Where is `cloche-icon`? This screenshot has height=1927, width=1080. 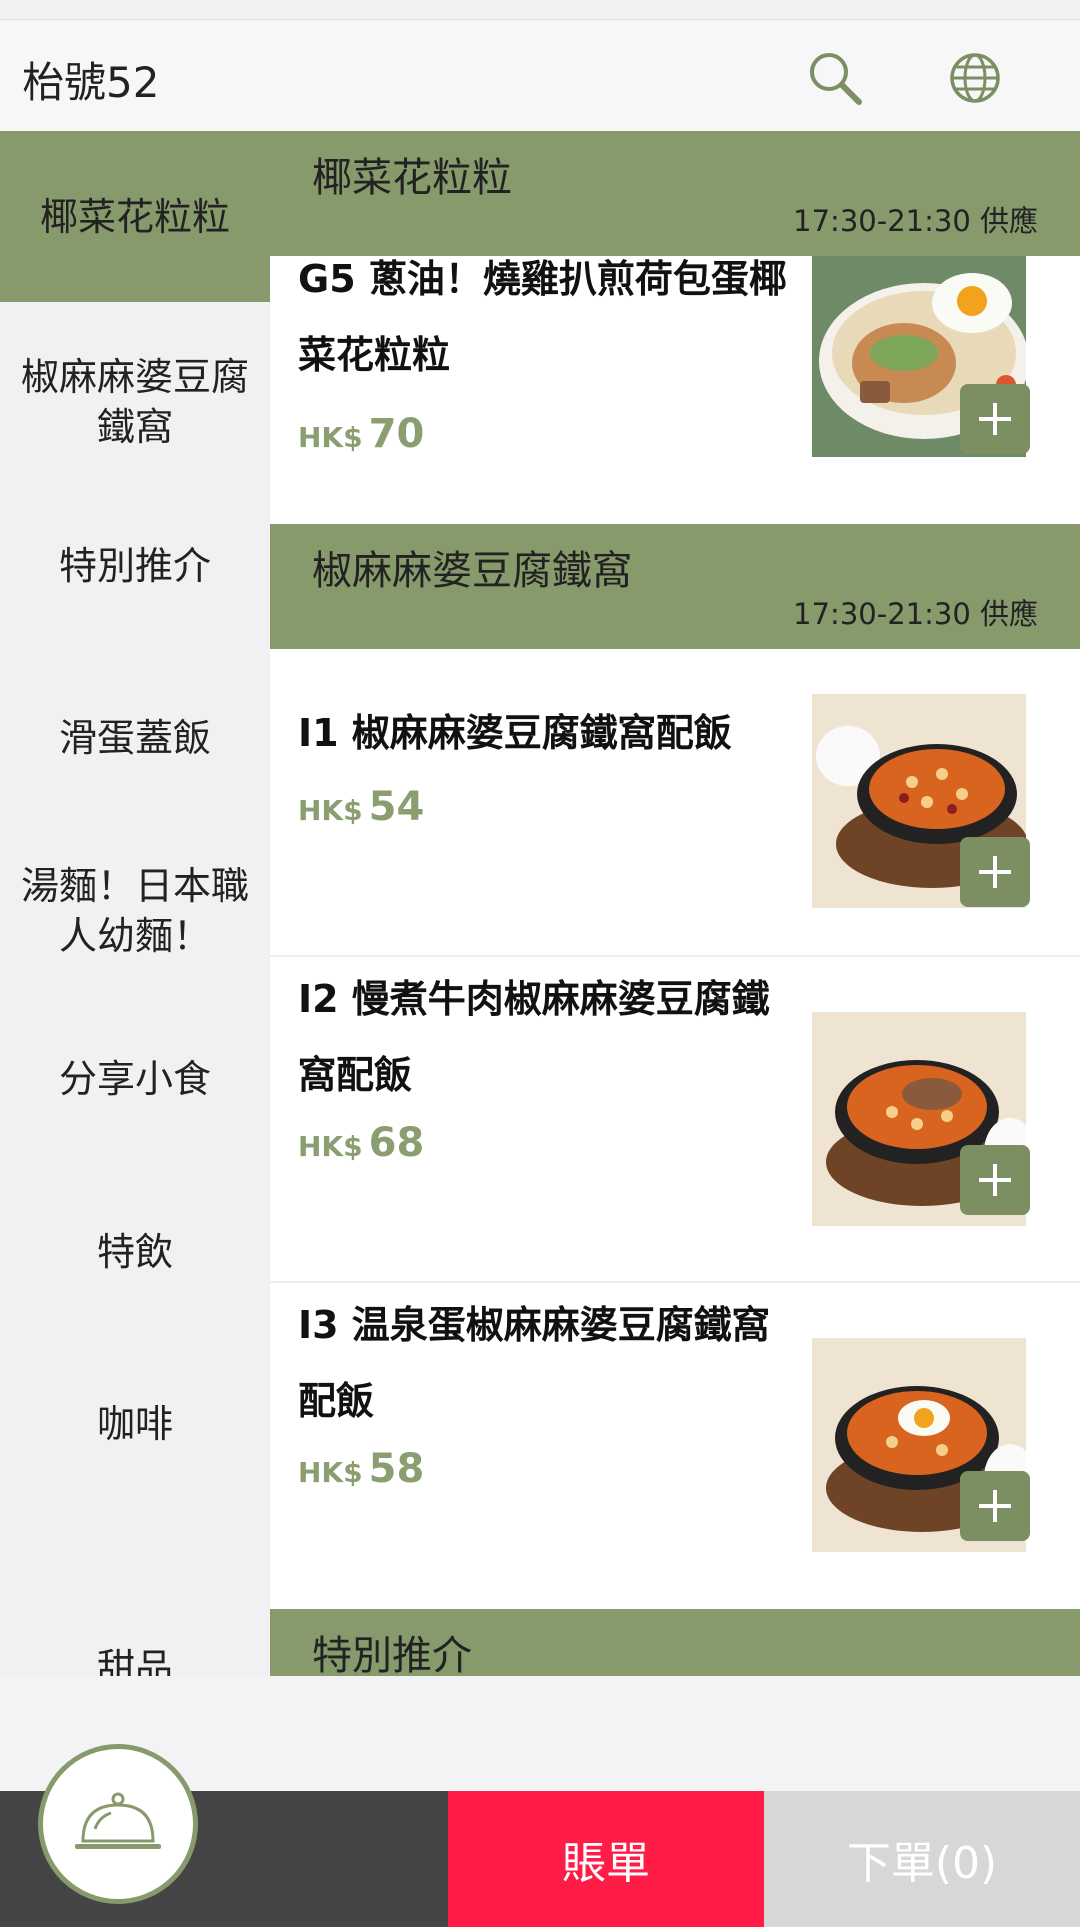 cloche-icon is located at coordinates (118, 1820).